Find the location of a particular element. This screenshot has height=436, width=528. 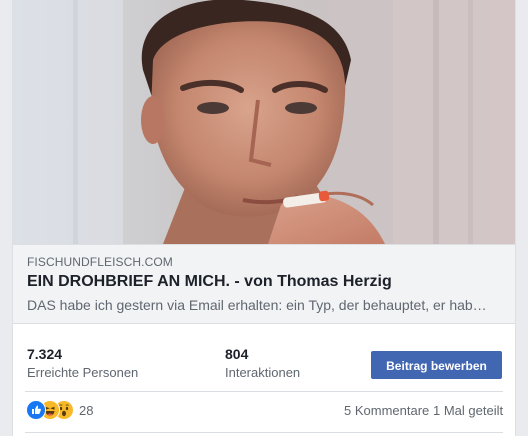

interactions-label: Interaktionen is located at coordinates (263, 372).